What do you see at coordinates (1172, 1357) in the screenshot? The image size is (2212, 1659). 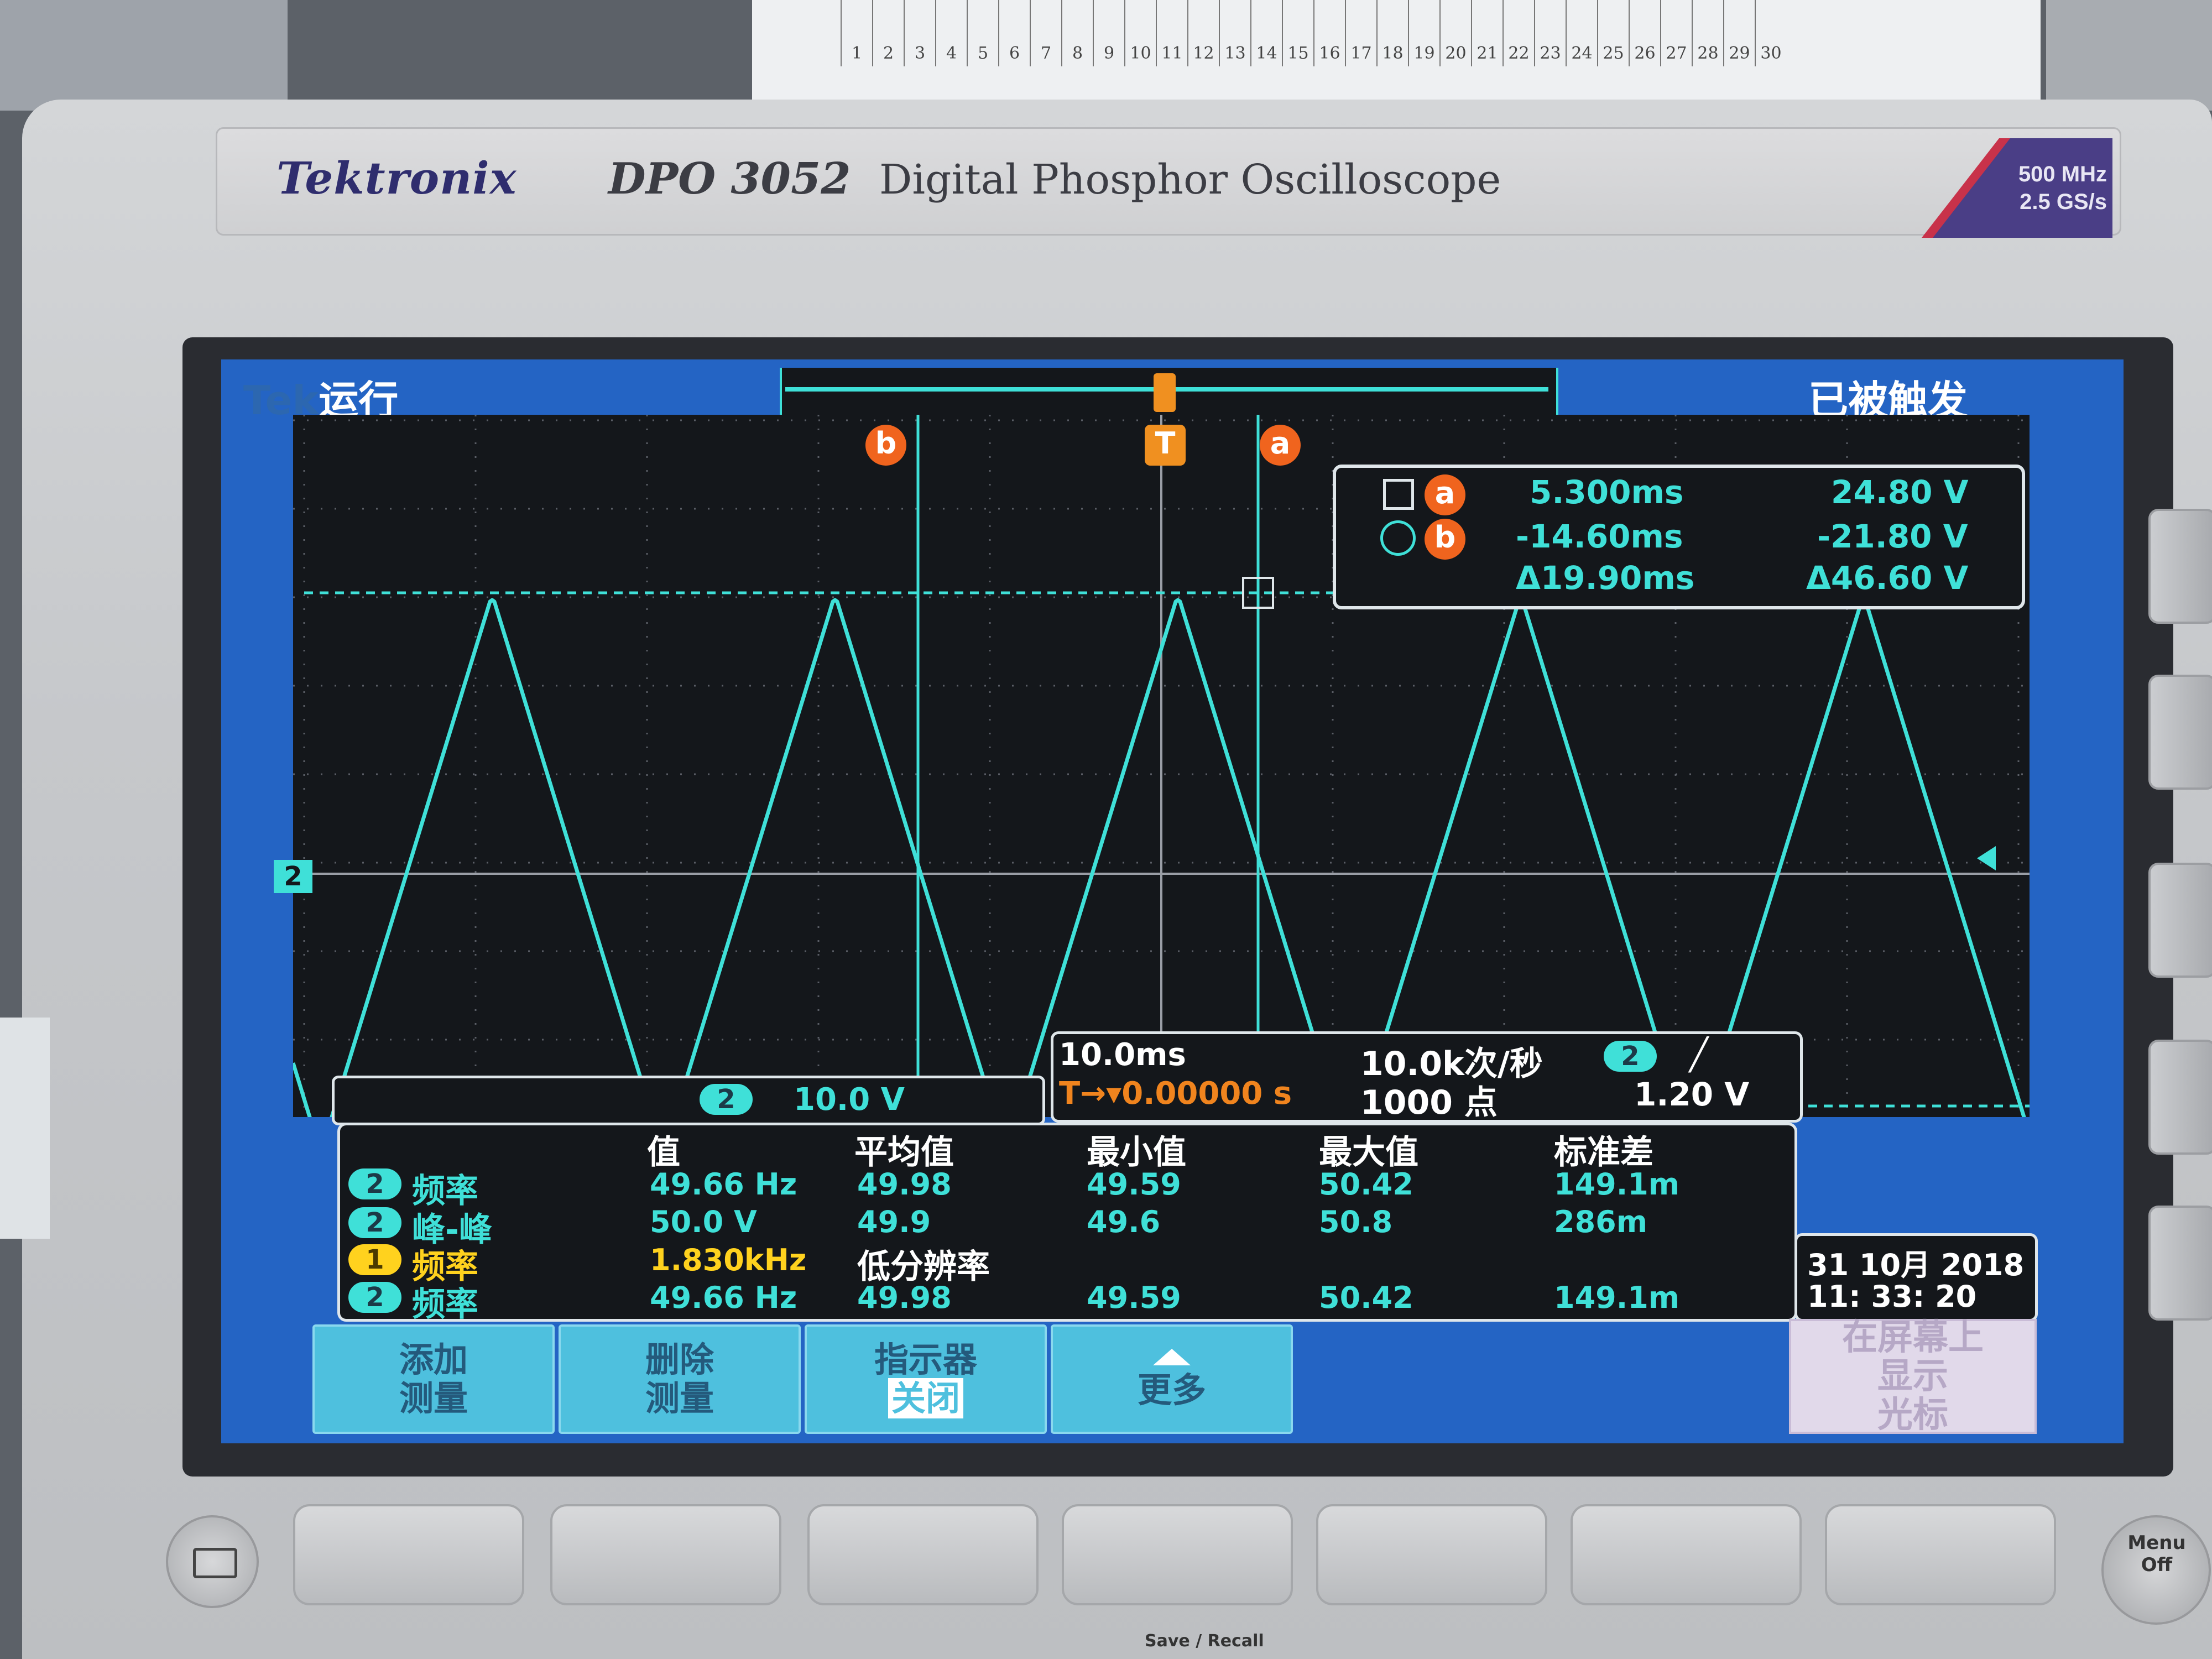 I see `more-up-arrow-icon` at bounding box center [1172, 1357].